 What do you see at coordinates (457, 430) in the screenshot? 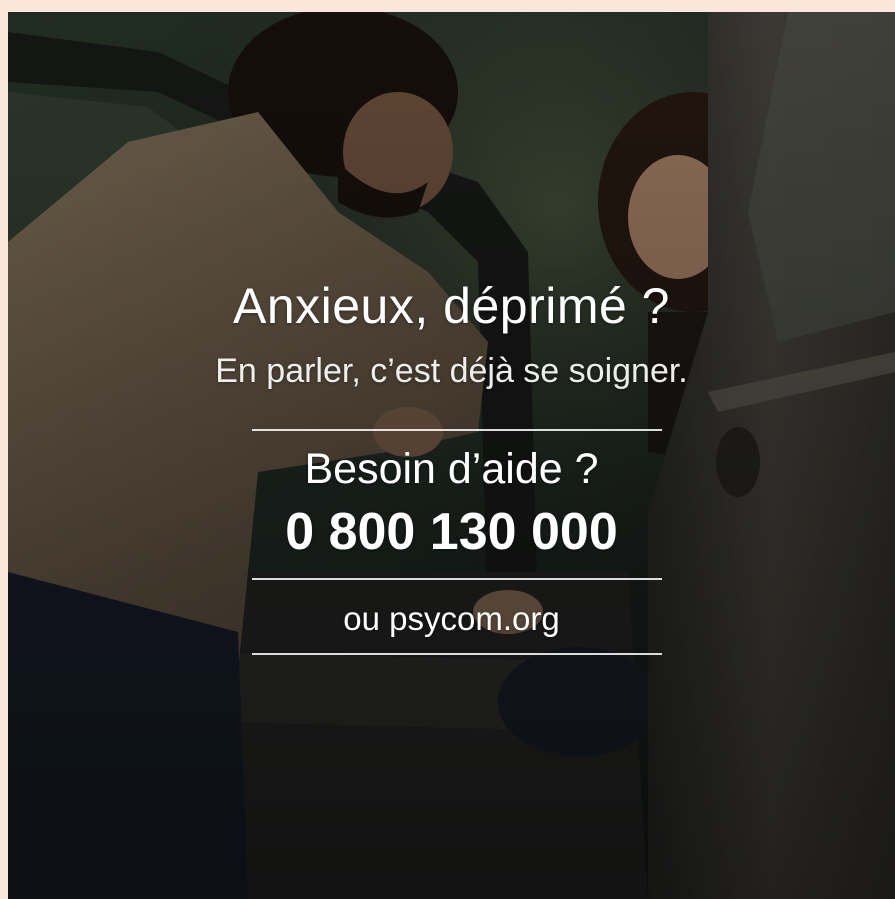
I see `divider-top` at bounding box center [457, 430].